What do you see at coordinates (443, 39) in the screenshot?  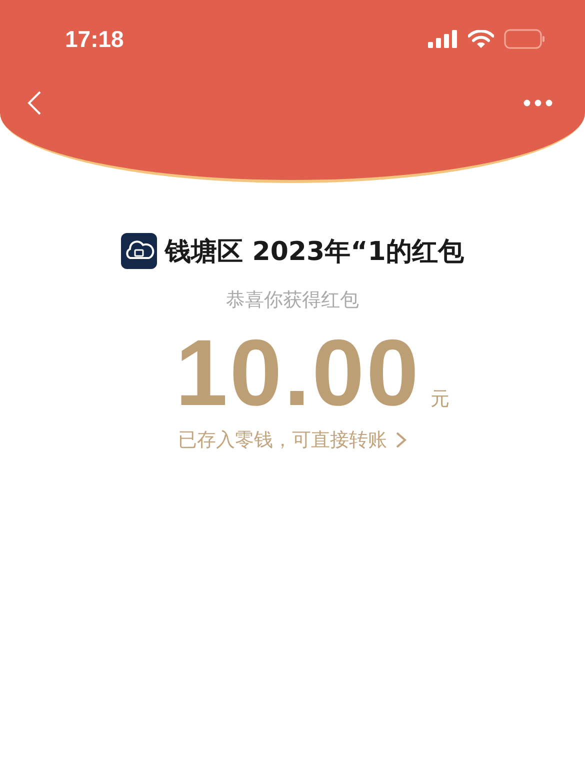 I see `signal-icon` at bounding box center [443, 39].